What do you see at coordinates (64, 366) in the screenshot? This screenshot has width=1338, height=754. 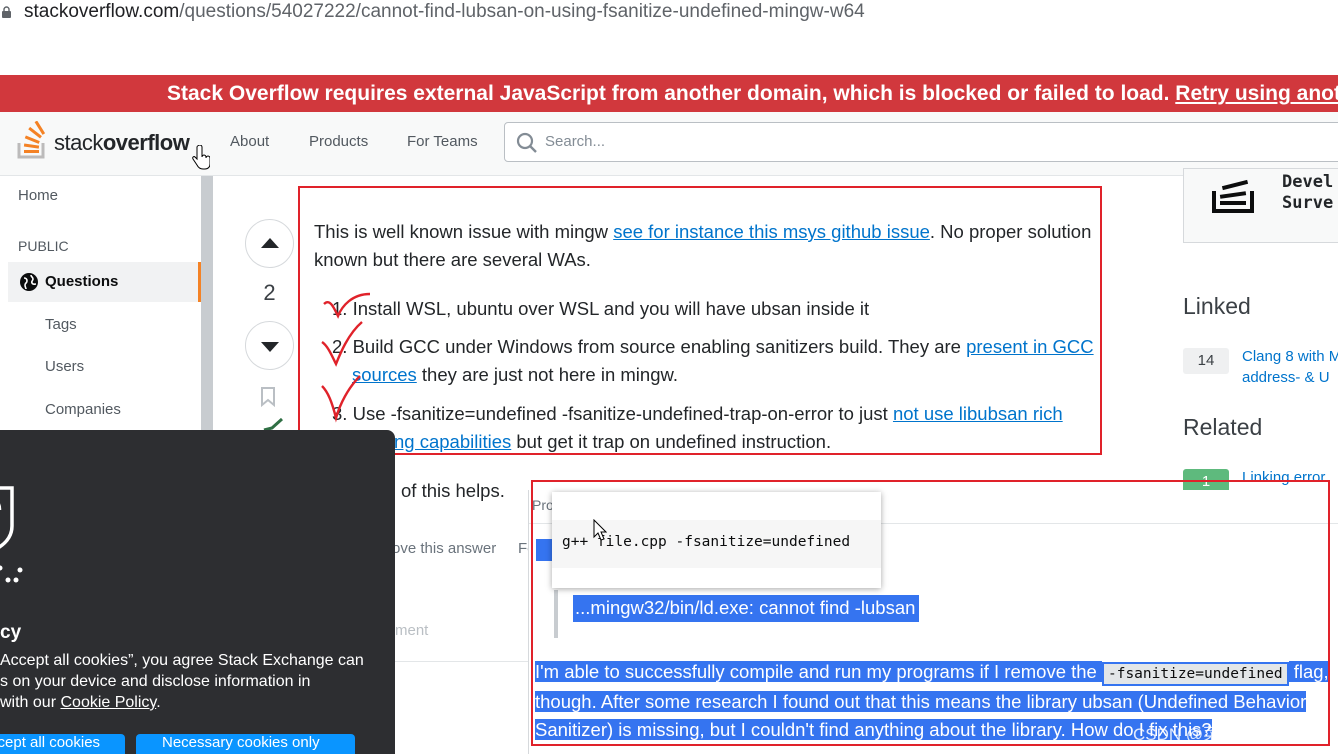 I see `nav-users: Users` at bounding box center [64, 366].